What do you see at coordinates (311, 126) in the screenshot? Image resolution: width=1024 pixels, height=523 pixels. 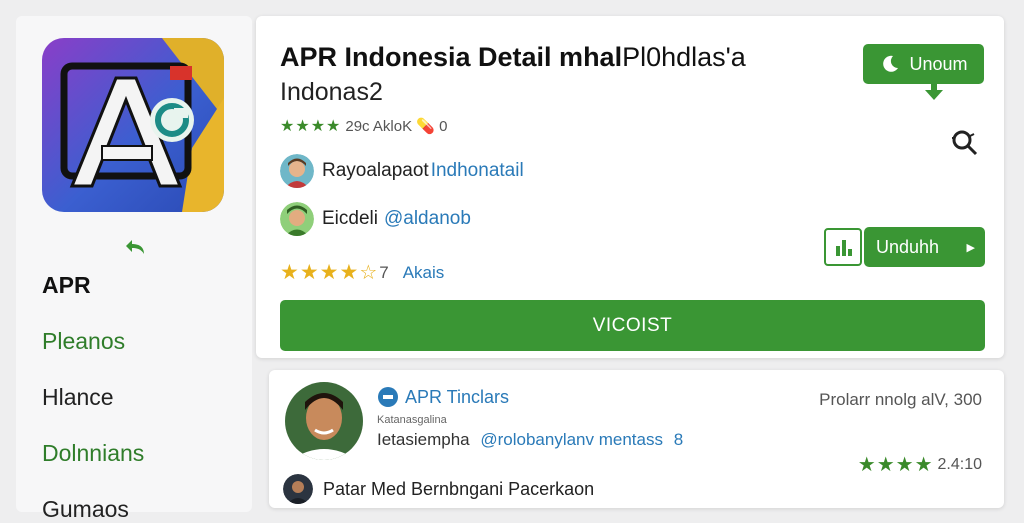 I see `rating-stars-icon: ★★★★` at bounding box center [311, 126].